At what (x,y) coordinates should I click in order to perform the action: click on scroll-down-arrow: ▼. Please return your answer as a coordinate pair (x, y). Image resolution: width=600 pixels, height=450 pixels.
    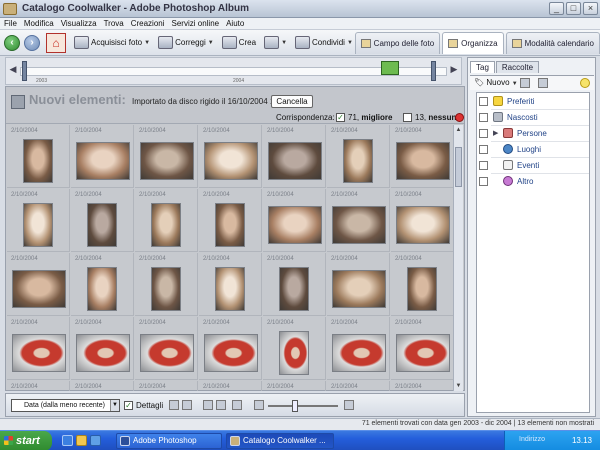
    Looking at the image, I should click on (458, 386).